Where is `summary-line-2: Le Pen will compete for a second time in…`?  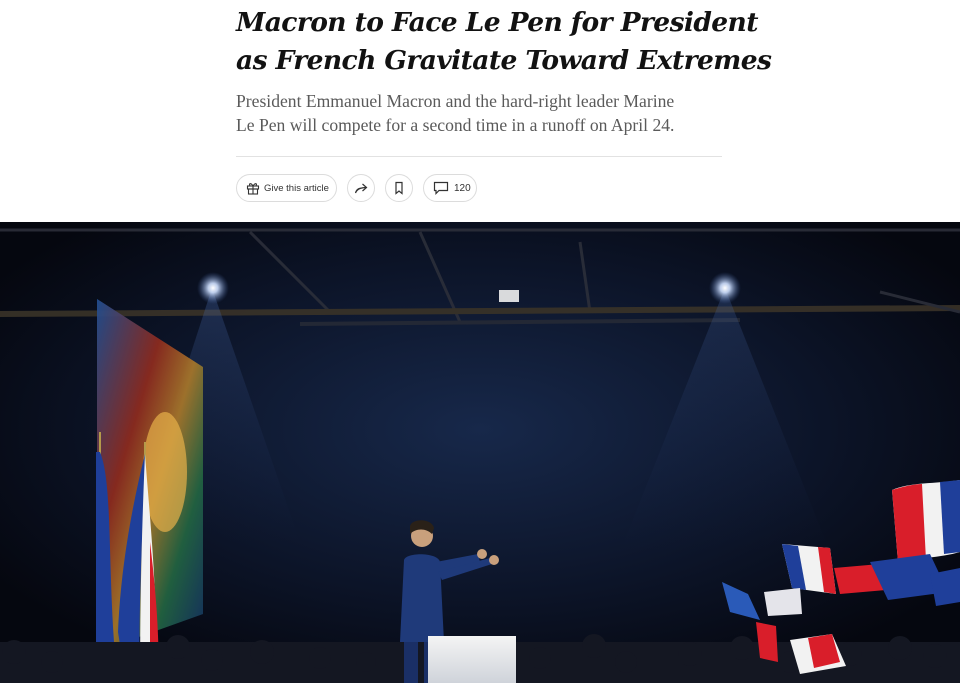 summary-line-2: Le Pen will compete for a second time in… is located at coordinates (455, 125).